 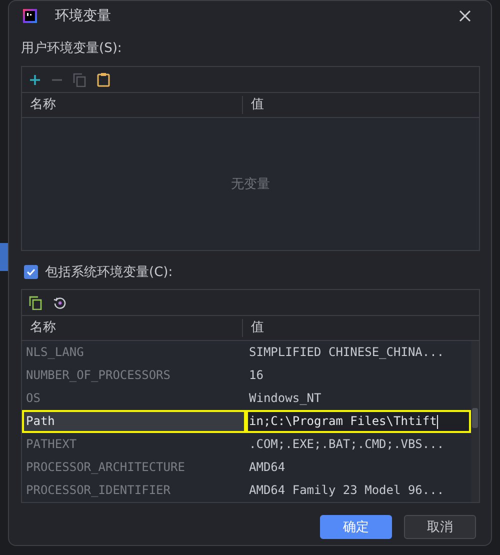 What do you see at coordinates (250, 184) in the screenshot?
I see `empty-message: 无变量` at bounding box center [250, 184].